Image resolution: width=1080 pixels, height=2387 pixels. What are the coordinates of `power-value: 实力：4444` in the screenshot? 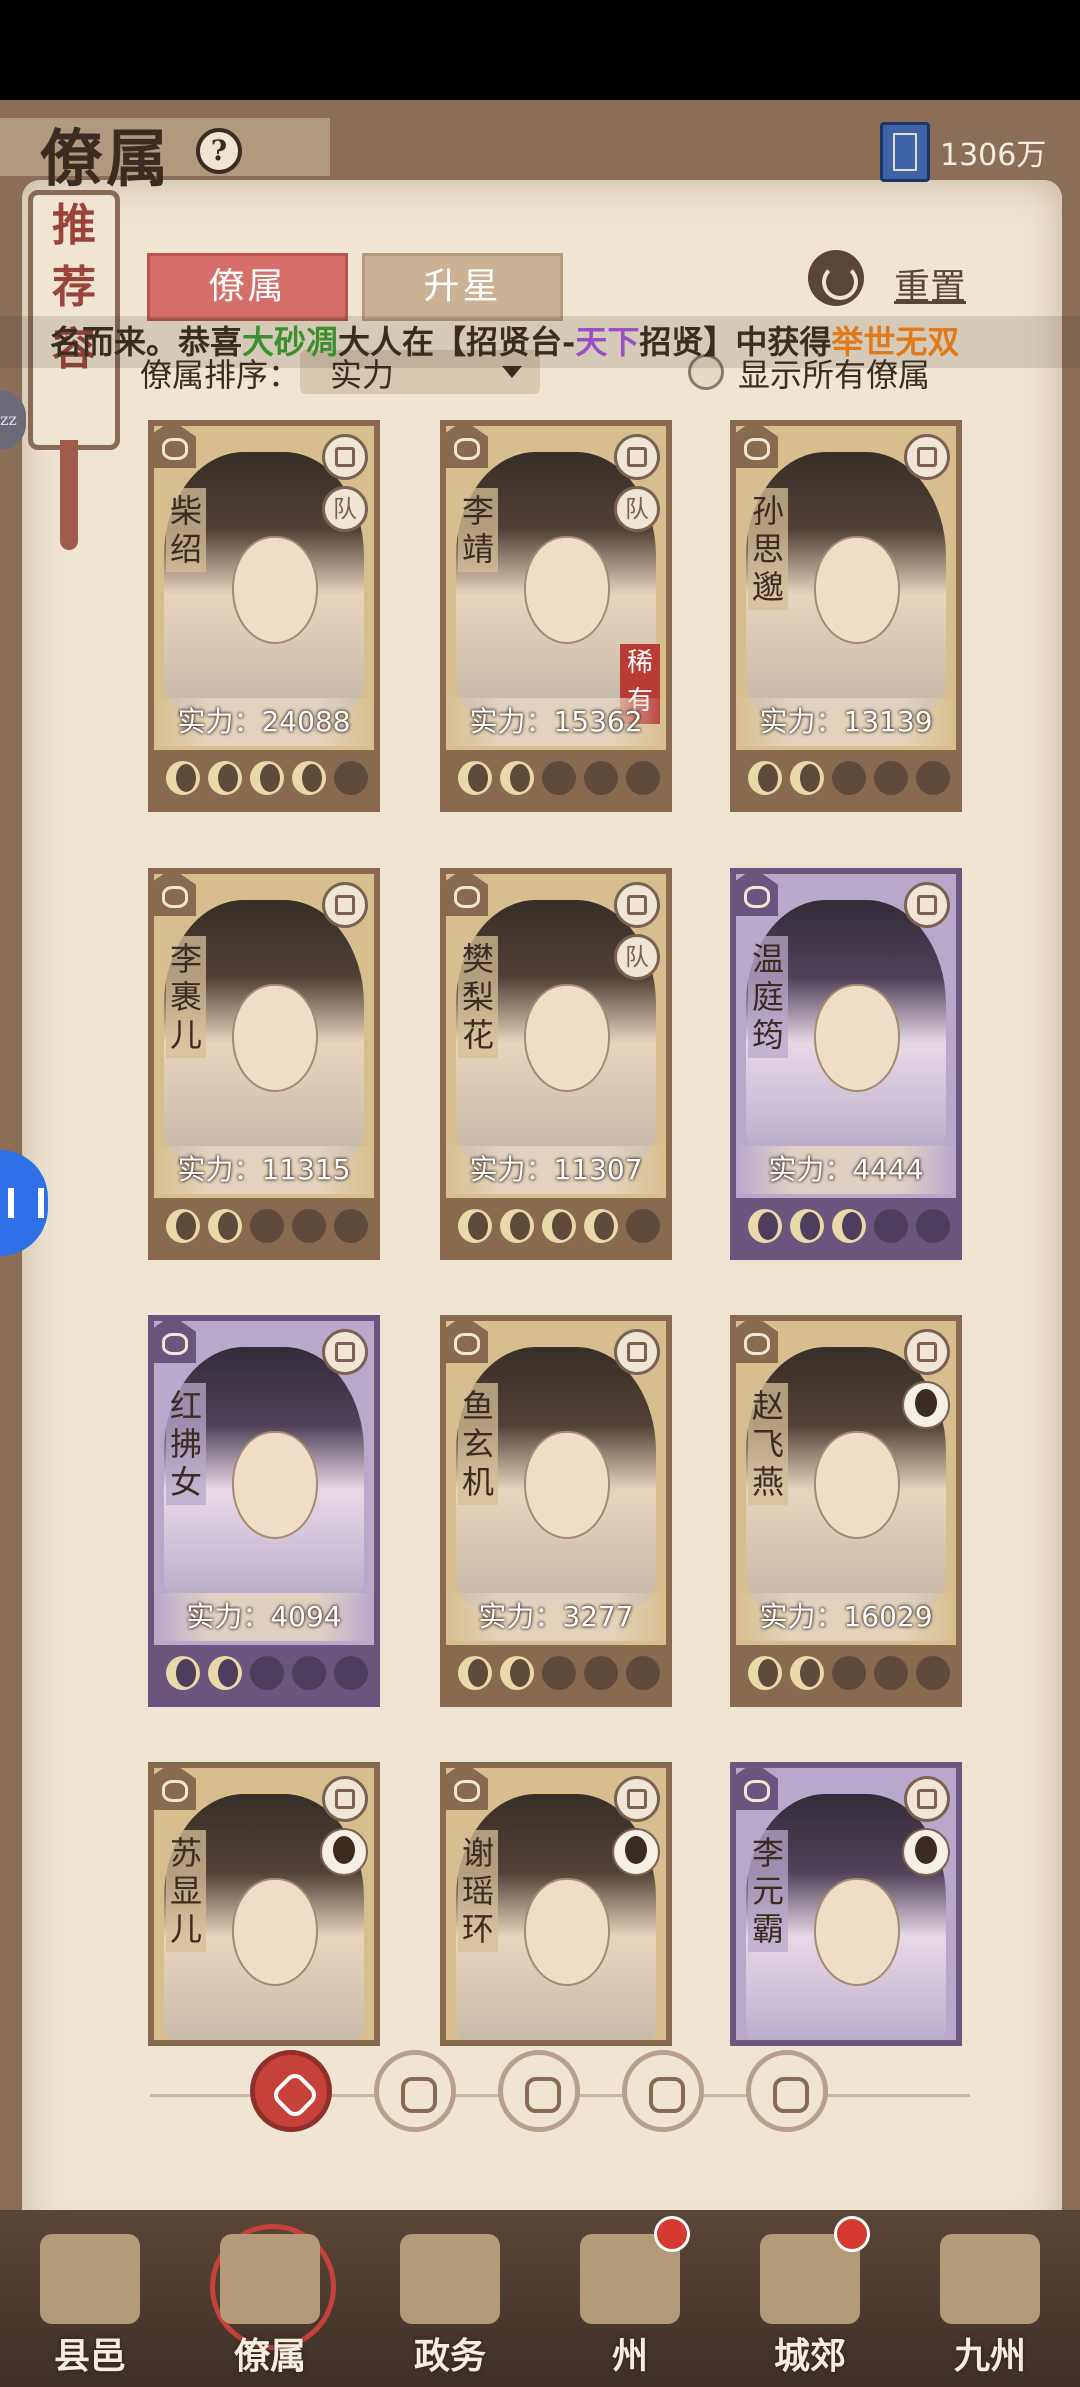 It's located at (846, 1170).